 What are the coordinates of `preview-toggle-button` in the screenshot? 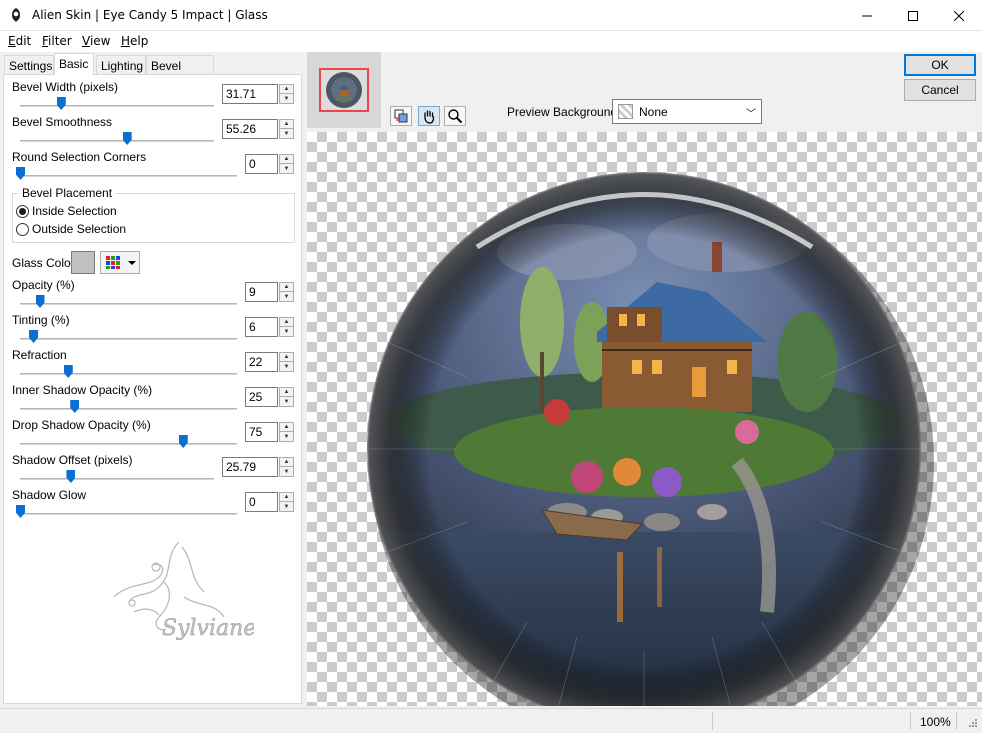 It's located at (401, 116).